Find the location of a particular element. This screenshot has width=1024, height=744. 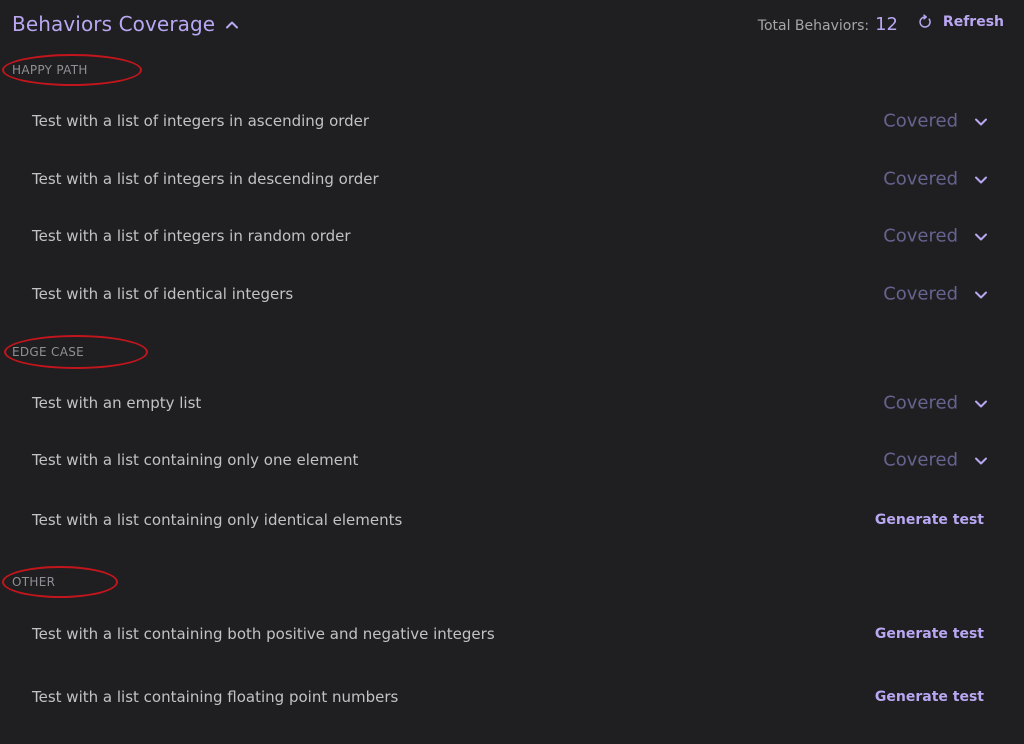

section-label-happy-path: HAPPY PATH is located at coordinates (50, 70).